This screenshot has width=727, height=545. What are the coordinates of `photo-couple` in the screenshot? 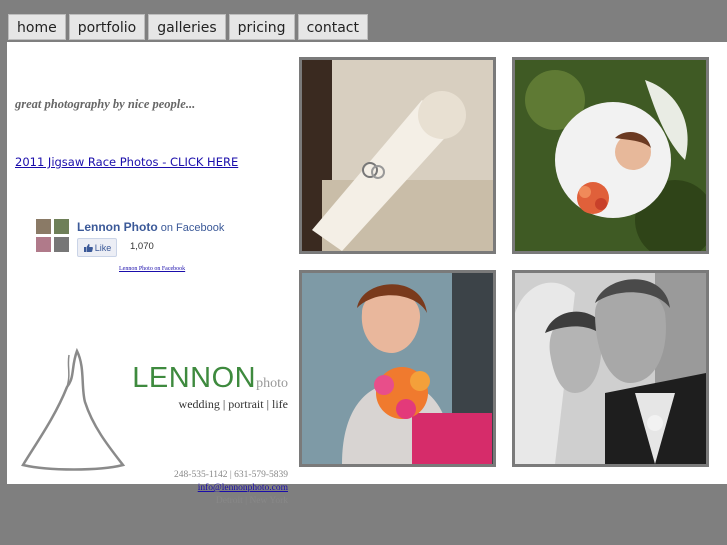 It's located at (610, 368).